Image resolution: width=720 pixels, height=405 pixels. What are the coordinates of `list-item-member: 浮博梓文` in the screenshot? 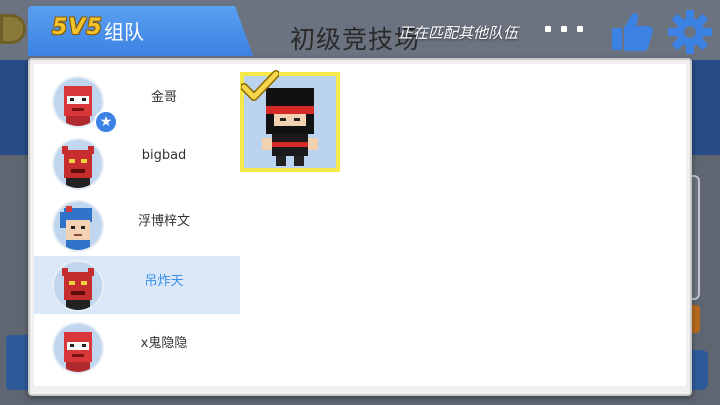 It's located at (137, 225).